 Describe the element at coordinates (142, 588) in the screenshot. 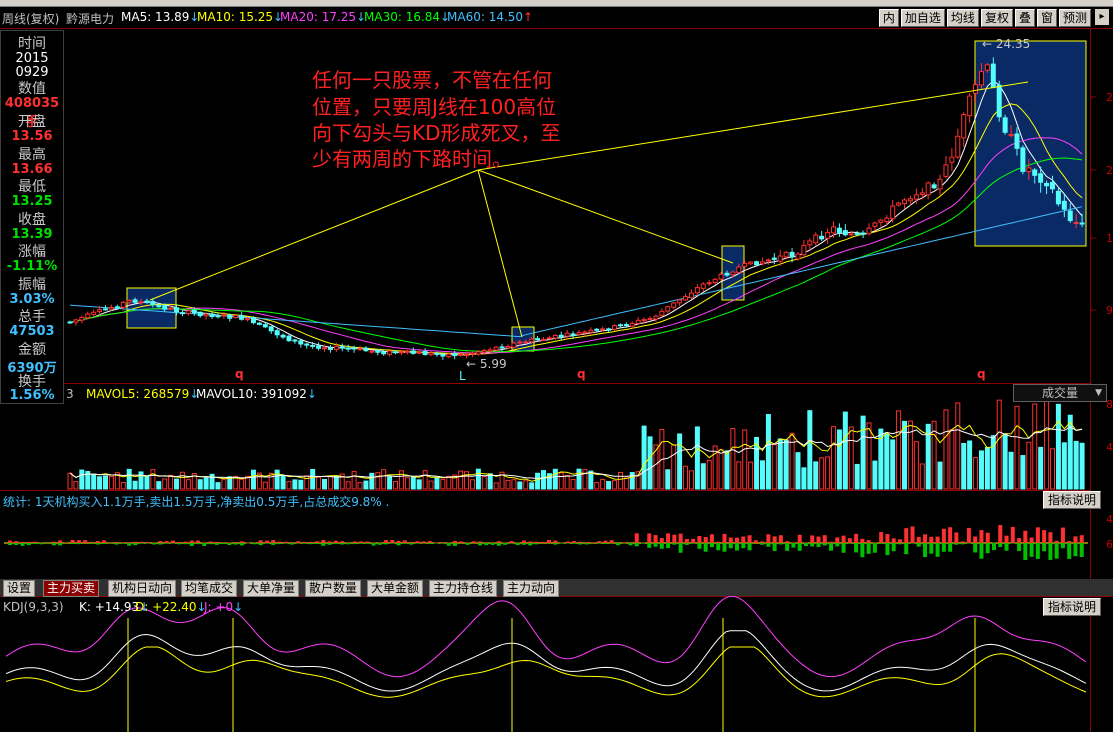

I see `tab-institution: 机构日动向` at that location.